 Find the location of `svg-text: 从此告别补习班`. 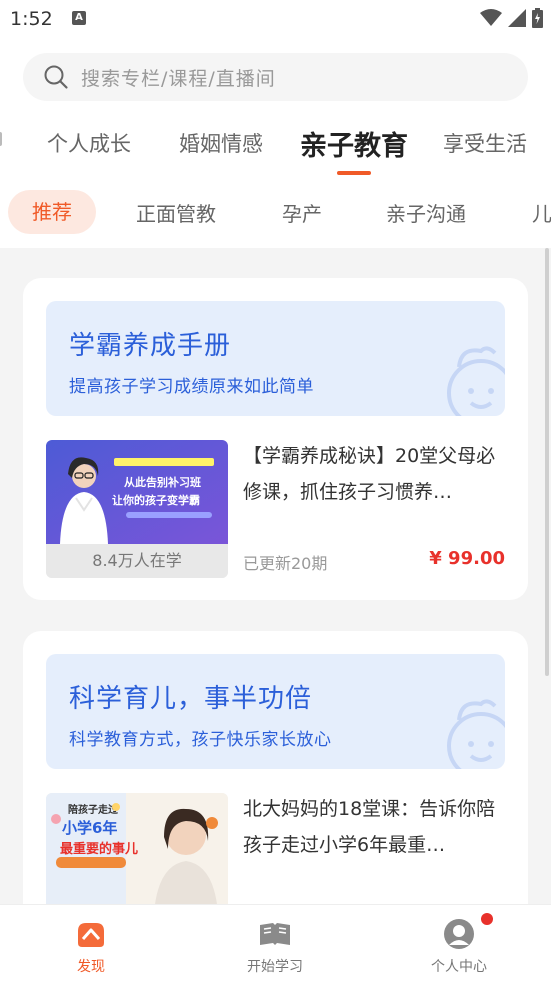

svg-text: 从此告别补习班 is located at coordinates (162, 482).